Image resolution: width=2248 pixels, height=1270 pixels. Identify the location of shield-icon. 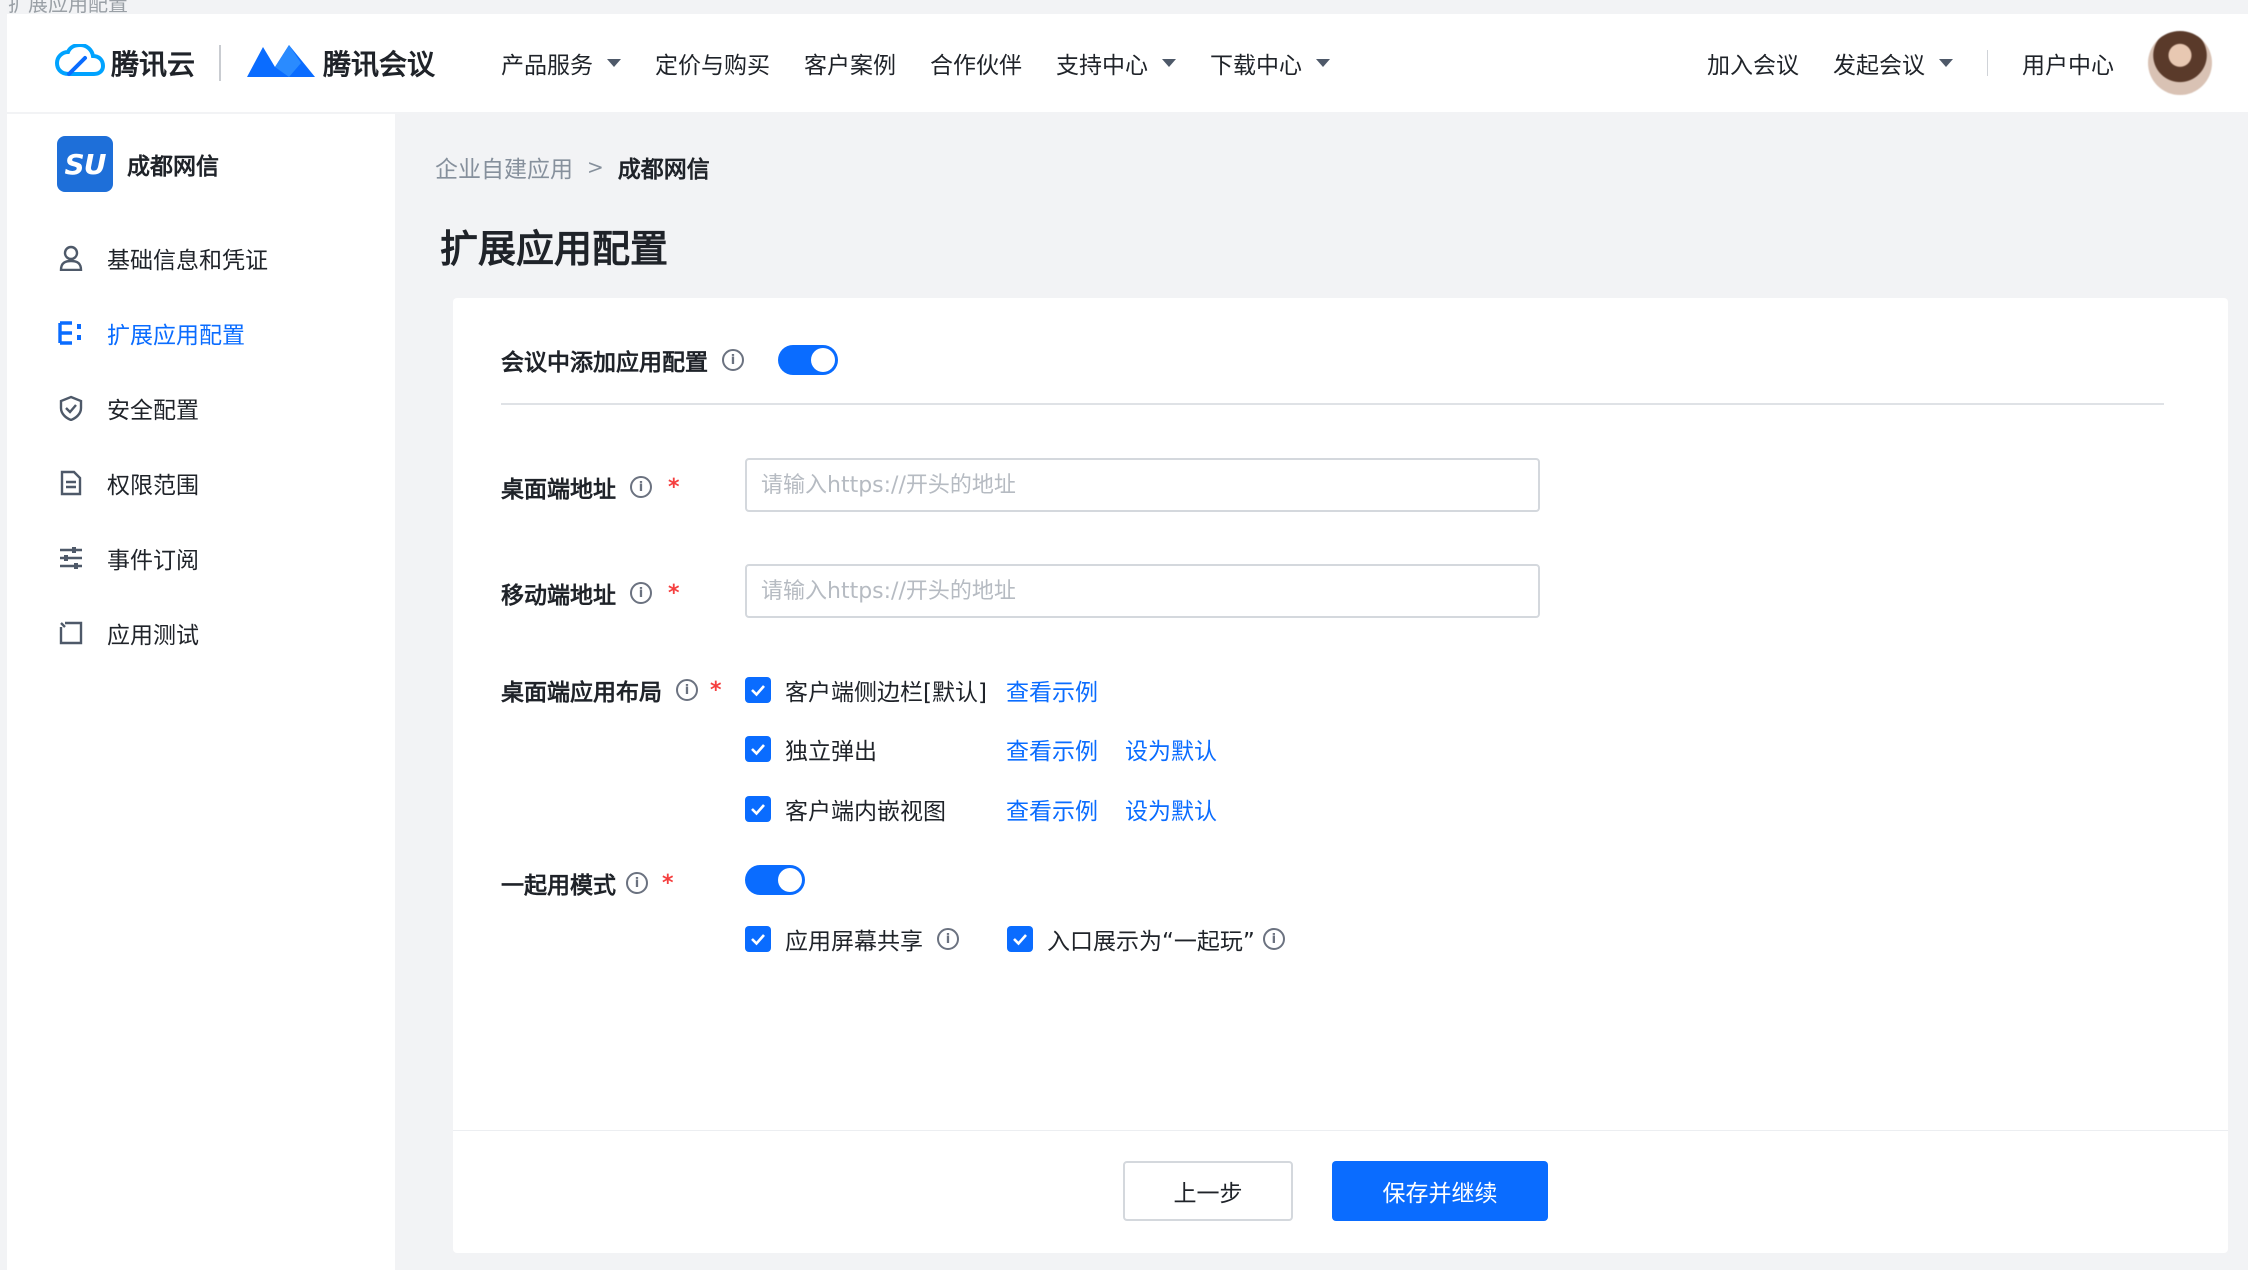
(71, 408).